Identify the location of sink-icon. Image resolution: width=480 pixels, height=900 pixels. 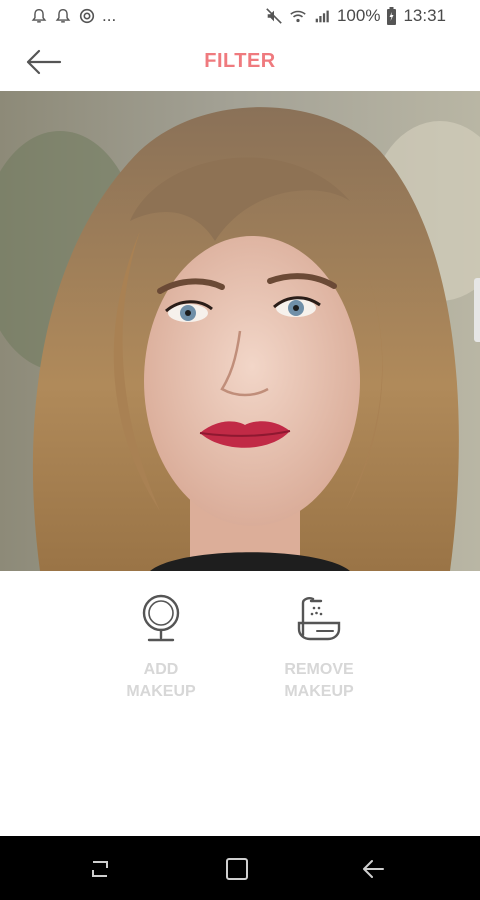
(319, 619).